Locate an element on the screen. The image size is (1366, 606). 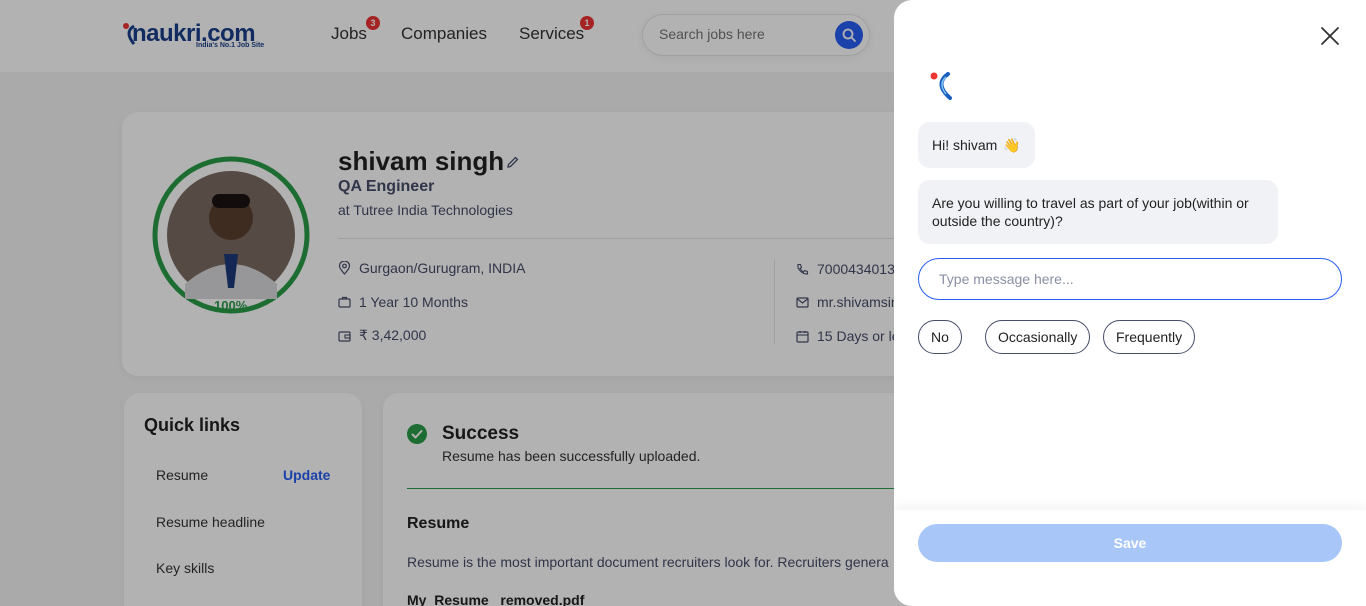
greeting-text: Hi! shivam is located at coordinates (965, 145).